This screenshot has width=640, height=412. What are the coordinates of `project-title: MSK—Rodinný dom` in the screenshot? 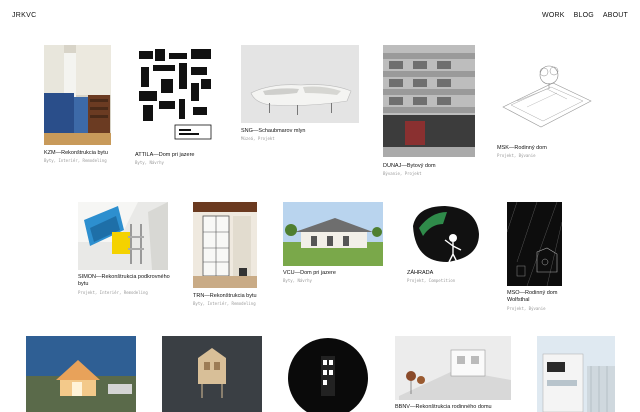 It's located at (522, 148).